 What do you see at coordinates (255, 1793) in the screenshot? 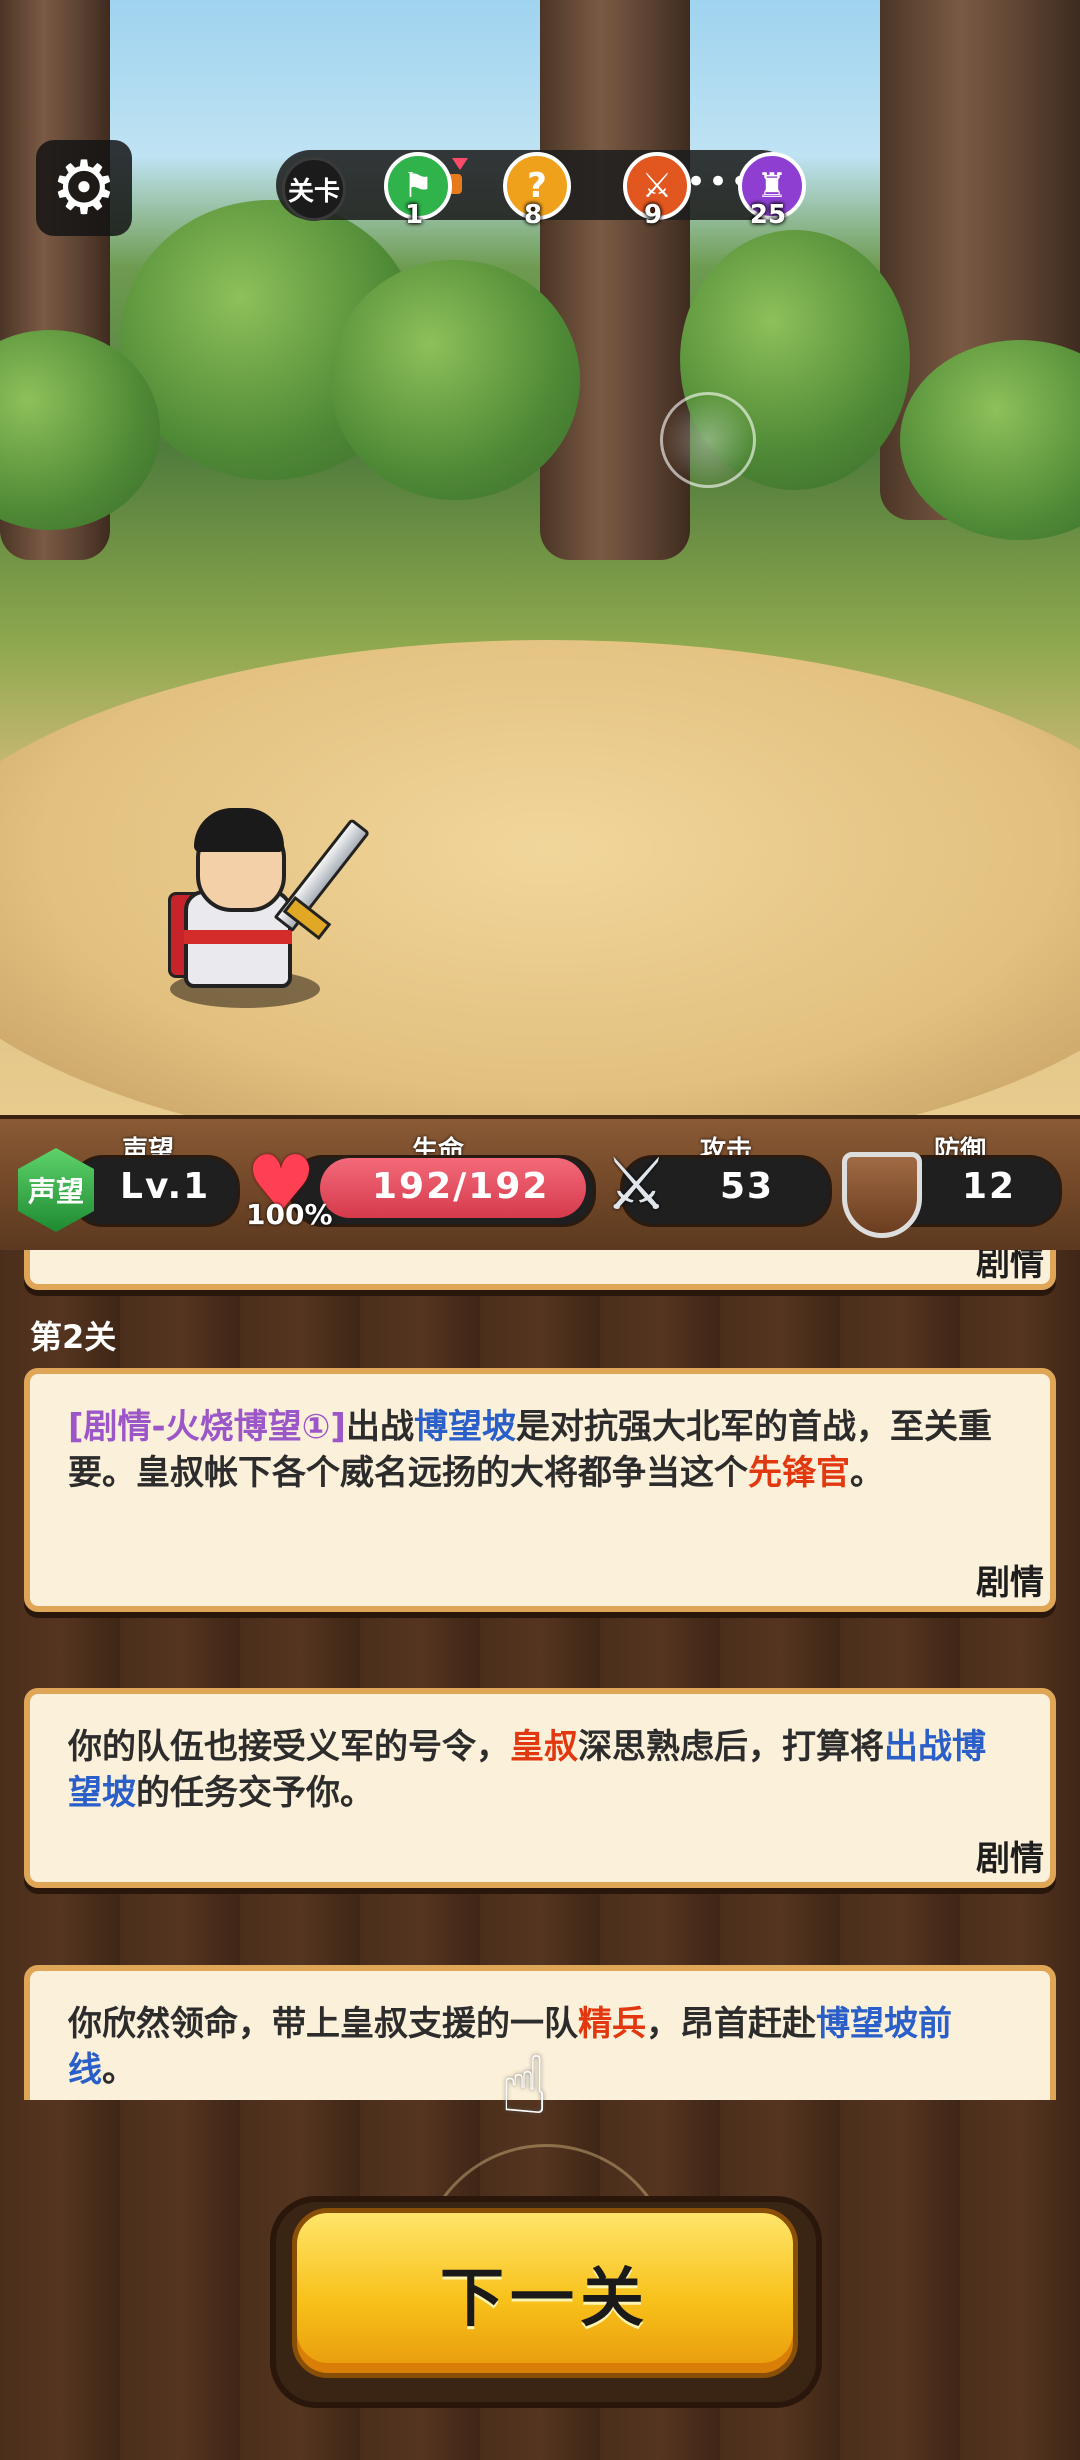
I see `story-segment: 的任务交予你。` at bounding box center [255, 1793].